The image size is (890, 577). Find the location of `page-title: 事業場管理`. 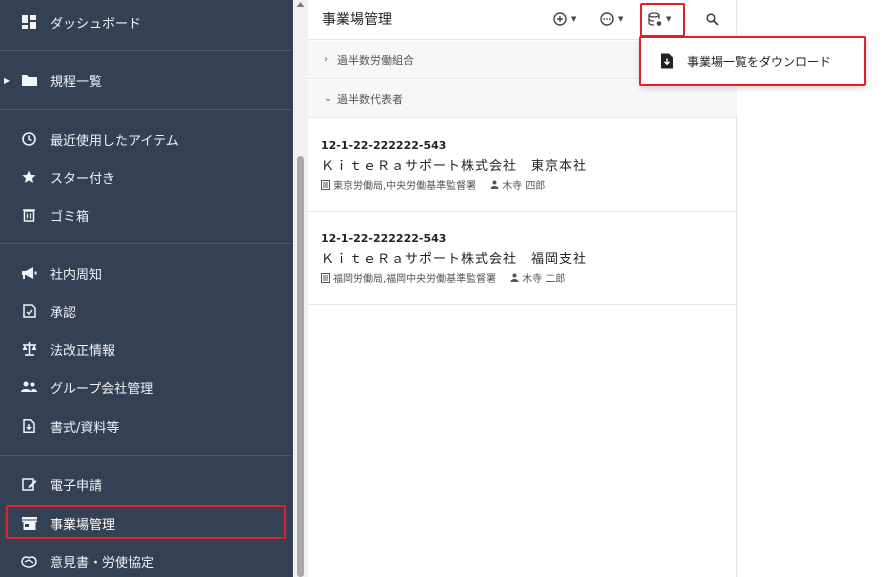

page-title: 事業場管理 is located at coordinates (357, 20).